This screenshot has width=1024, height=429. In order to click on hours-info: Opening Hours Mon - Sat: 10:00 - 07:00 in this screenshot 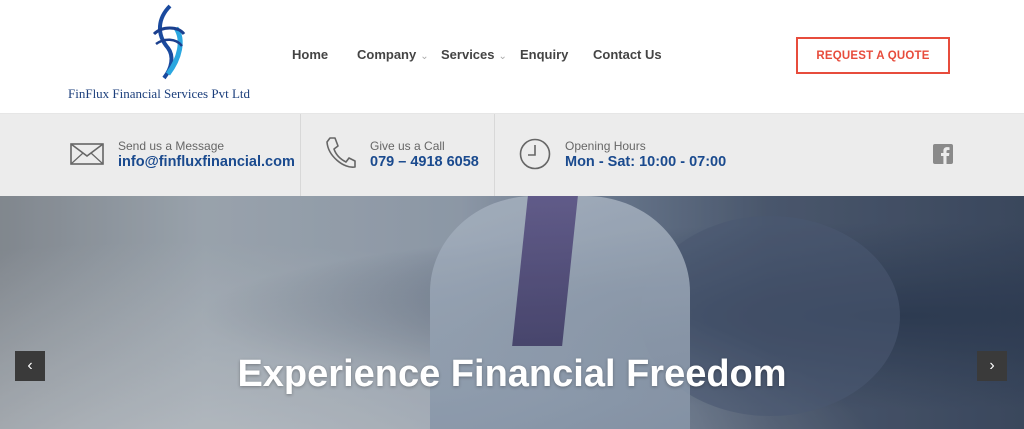, I will do `click(629, 155)`.